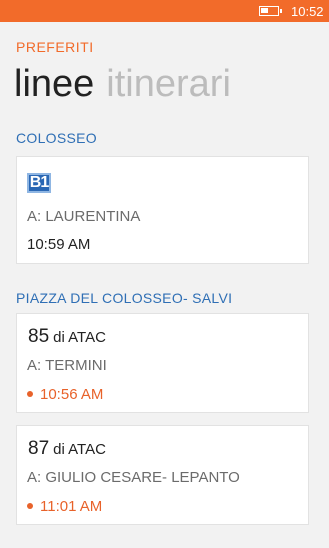 This screenshot has height=548, width=329. Describe the element at coordinates (133, 477) in the screenshot. I see `destination-label: A: GIULIO CESARE- LEPANTO` at that location.